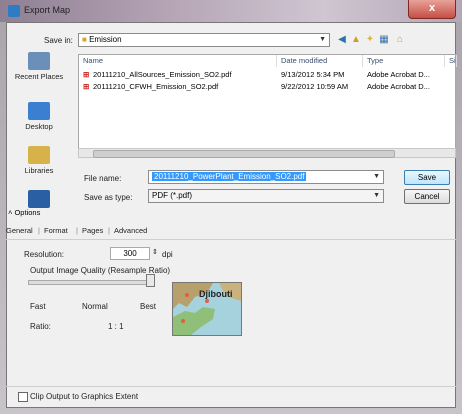 This screenshot has height=414, width=462. I want to click on place-computer, so click(39, 200).